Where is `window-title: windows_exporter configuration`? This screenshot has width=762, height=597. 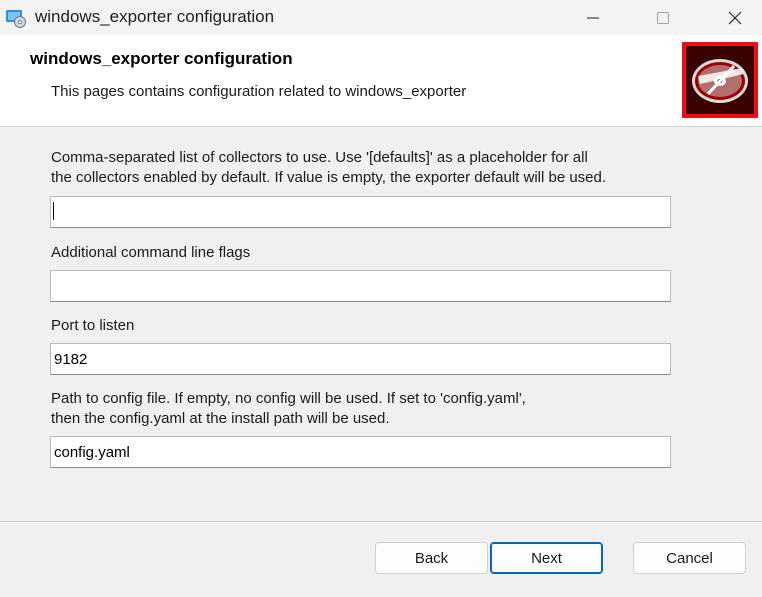 window-title: windows_exporter configuration is located at coordinates (155, 16).